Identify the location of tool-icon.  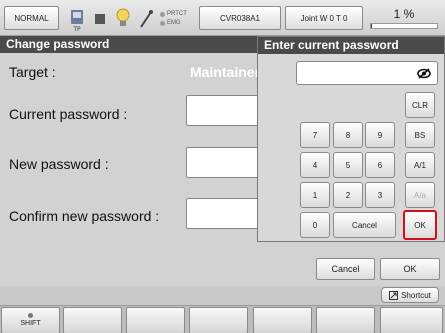
(146, 19).